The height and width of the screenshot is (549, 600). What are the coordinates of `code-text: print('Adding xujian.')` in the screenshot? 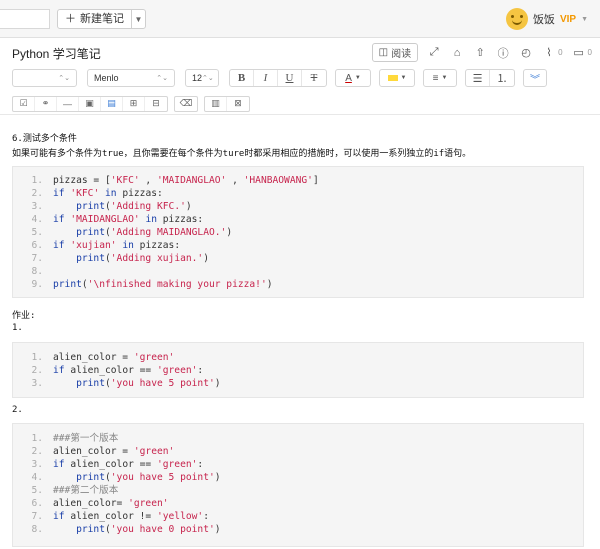 It's located at (131, 258).